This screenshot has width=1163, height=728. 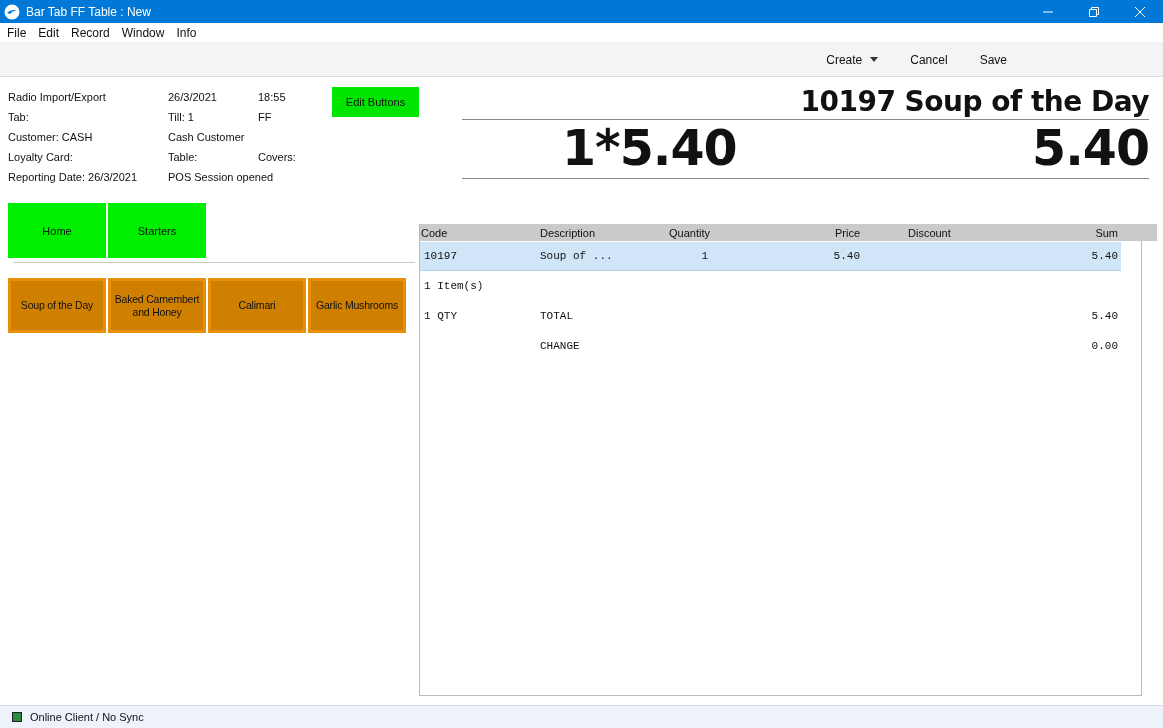 I want to click on table-cell-text: 1, so click(x=704, y=256).